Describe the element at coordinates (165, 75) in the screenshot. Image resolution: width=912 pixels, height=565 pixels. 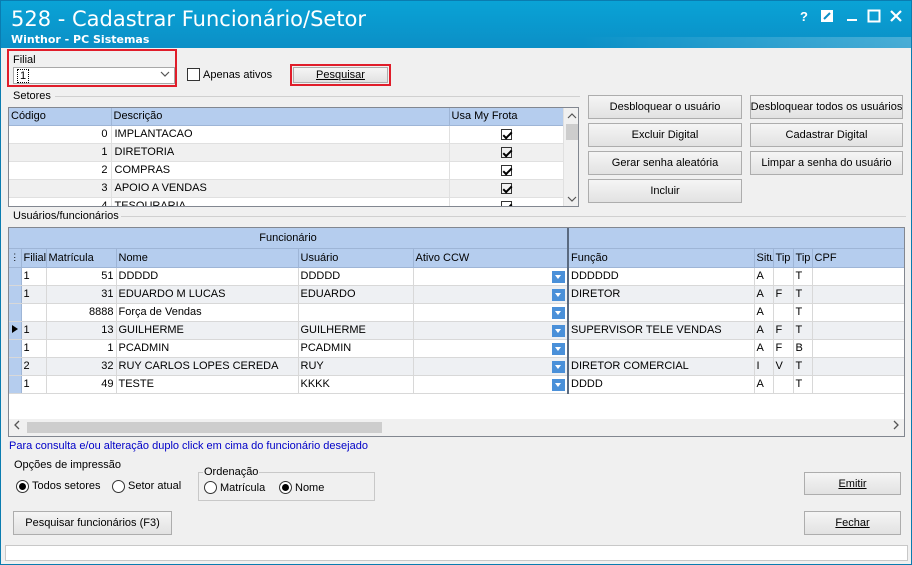
I see `chevron-down-icon` at that location.